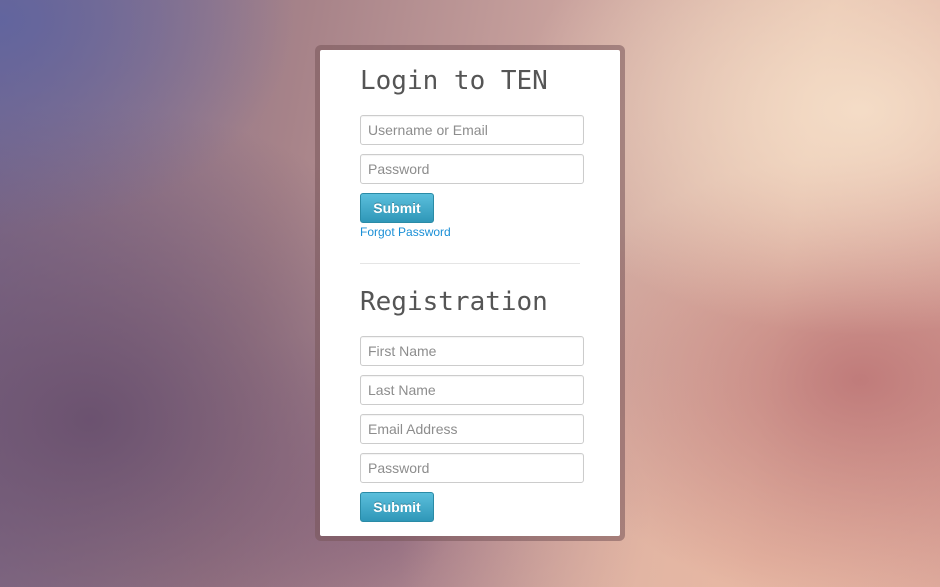  Describe the element at coordinates (397, 507) in the screenshot. I see `registration-submit-button: Submit` at that location.